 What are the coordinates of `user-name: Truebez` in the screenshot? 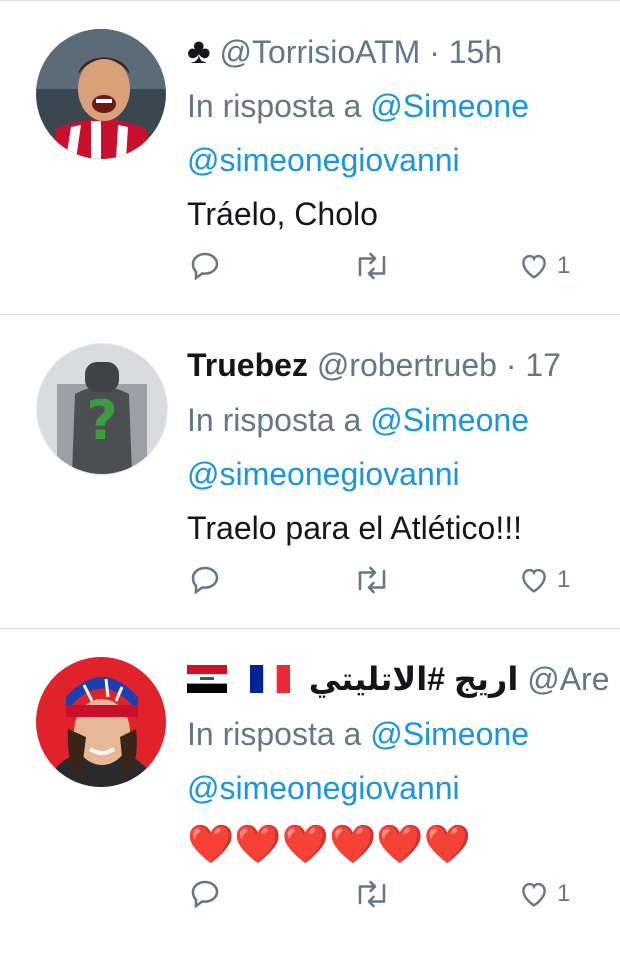 It's located at (247, 365).